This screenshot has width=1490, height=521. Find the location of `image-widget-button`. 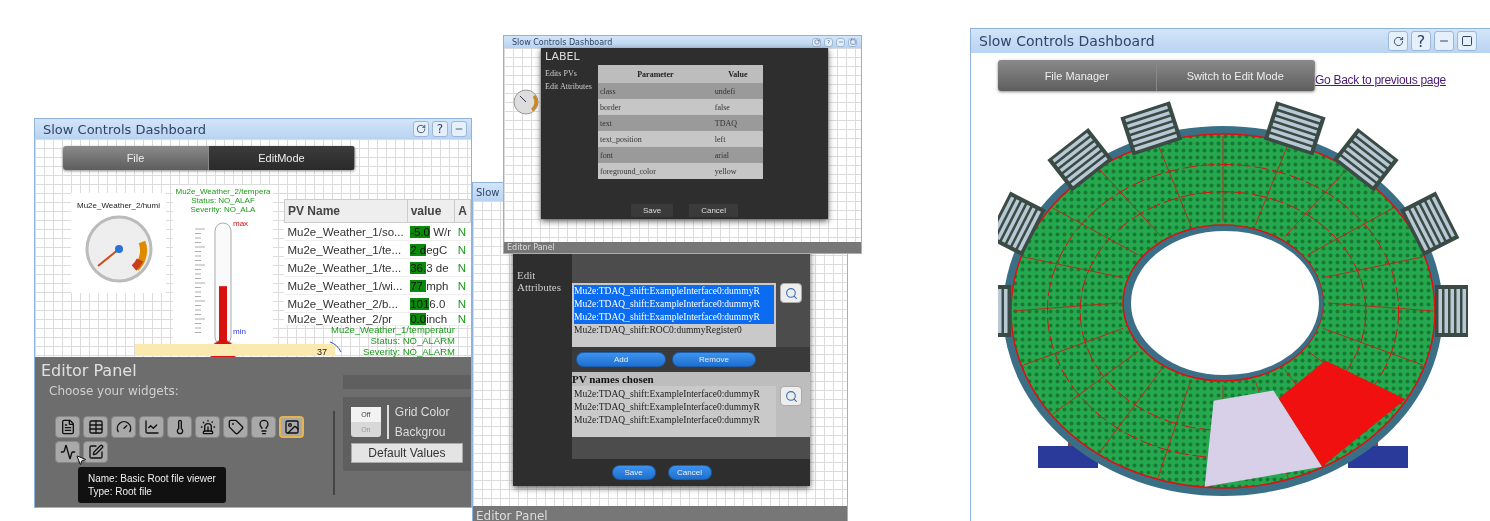

image-widget-button is located at coordinates (291, 427).